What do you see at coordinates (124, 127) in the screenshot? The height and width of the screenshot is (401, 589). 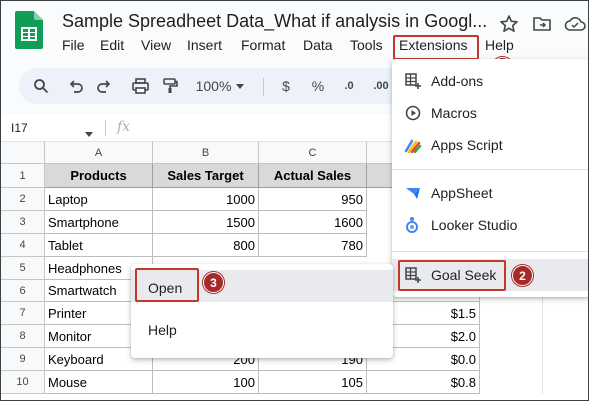 I see `fx-icon: fx` at bounding box center [124, 127].